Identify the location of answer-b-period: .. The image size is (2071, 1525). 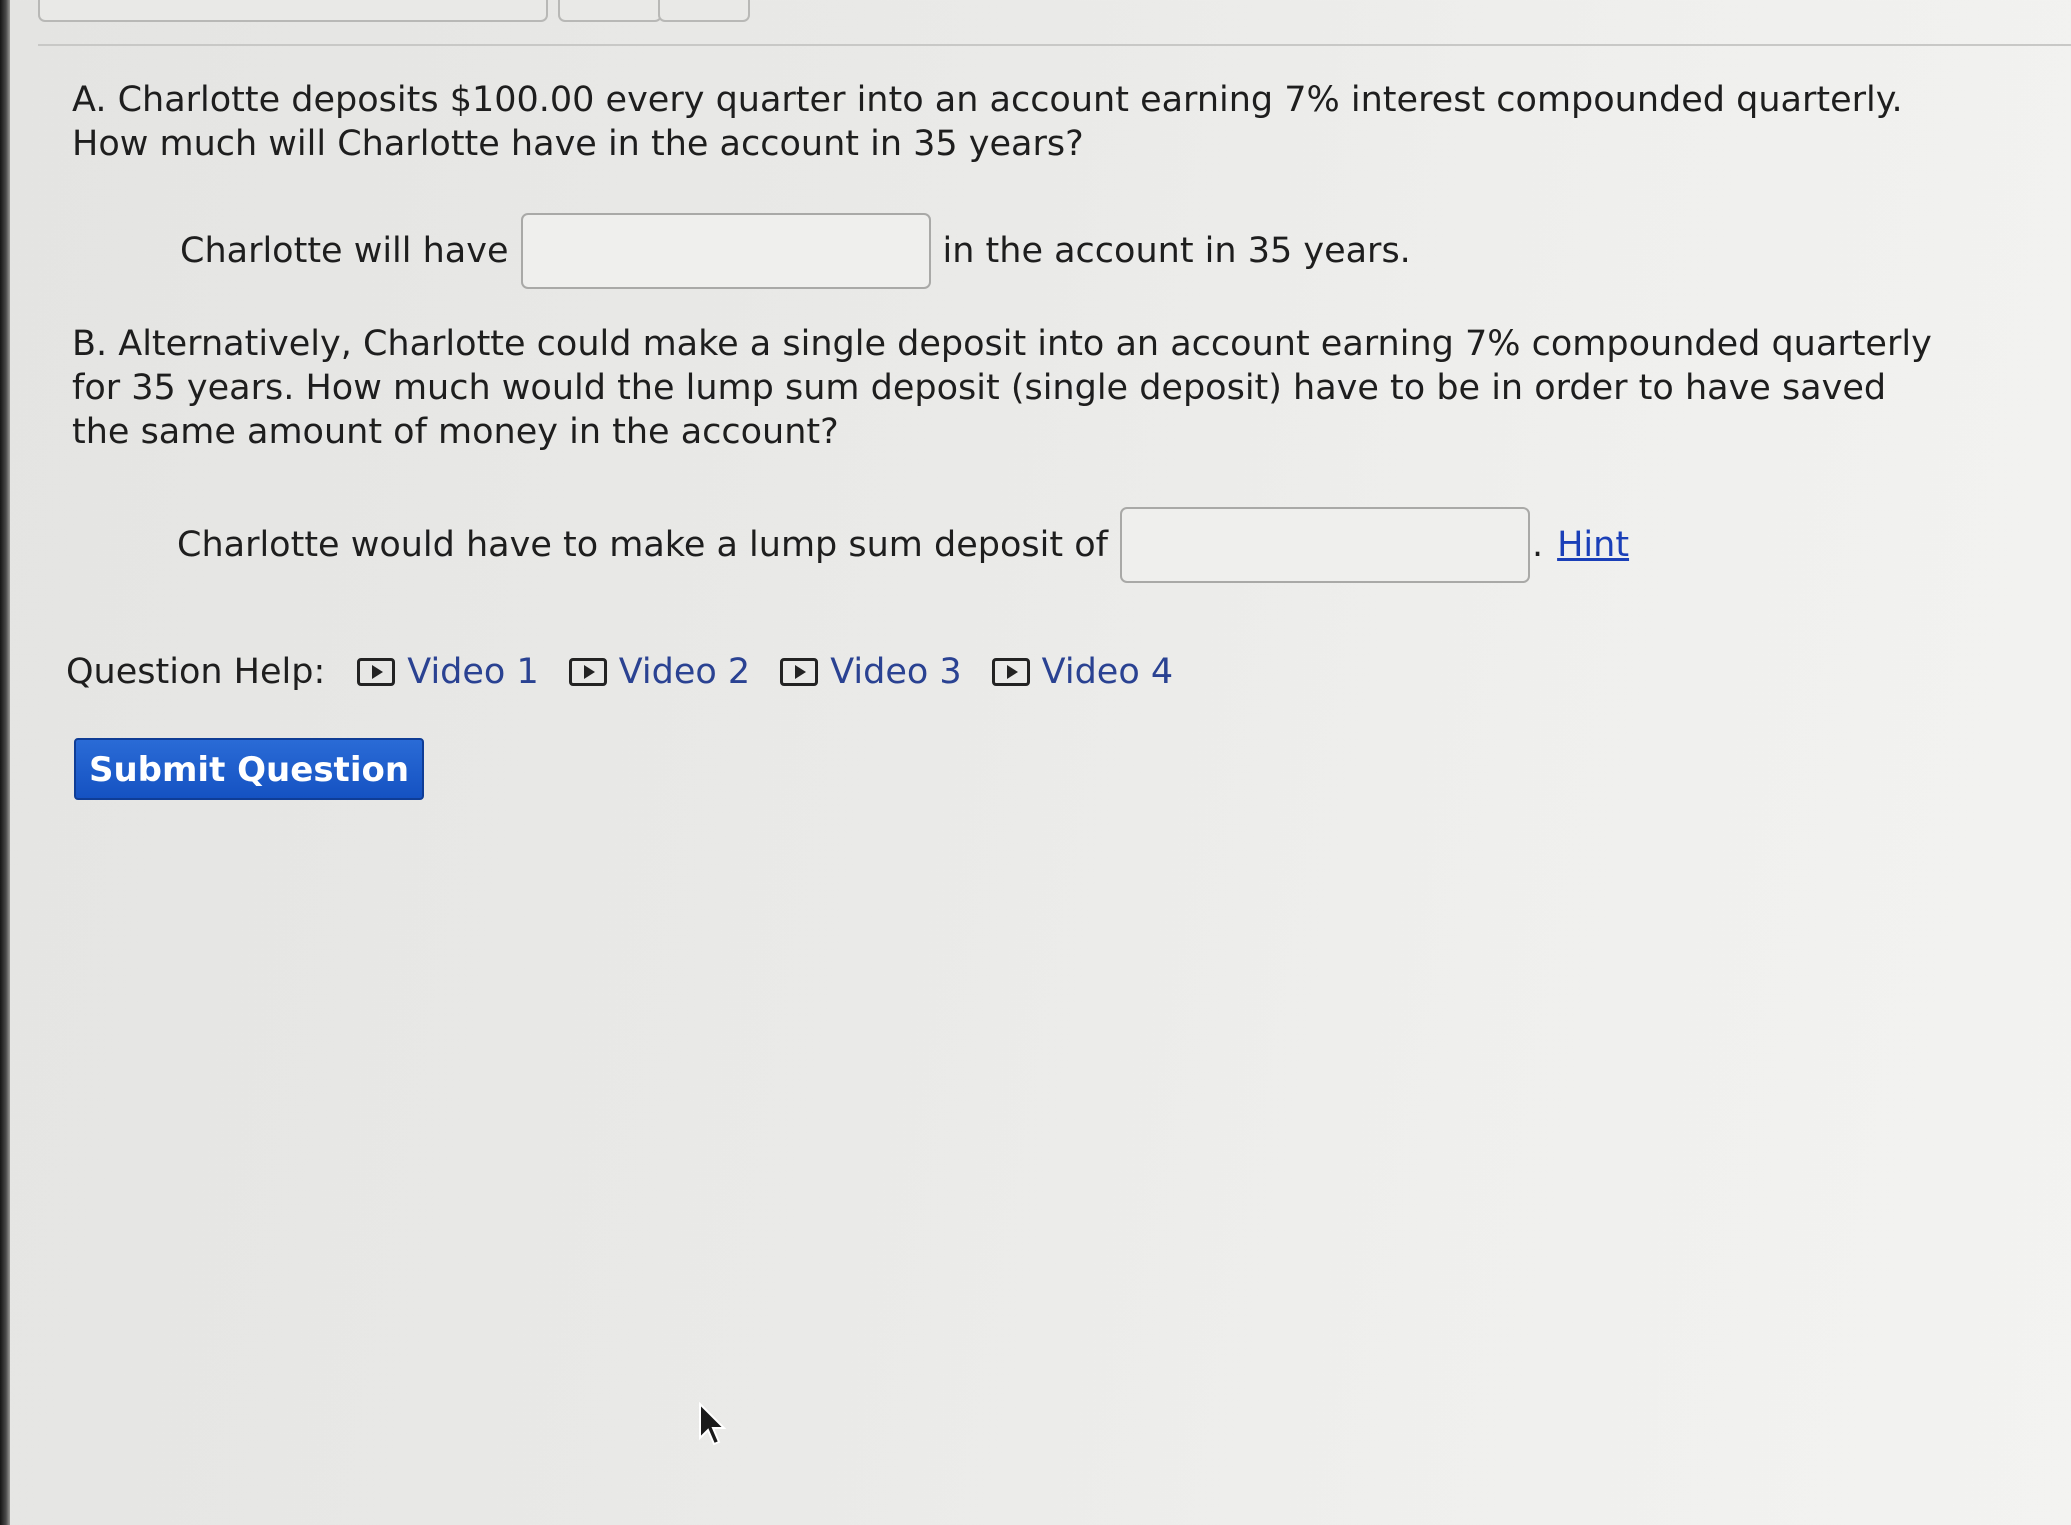
(1537, 545).